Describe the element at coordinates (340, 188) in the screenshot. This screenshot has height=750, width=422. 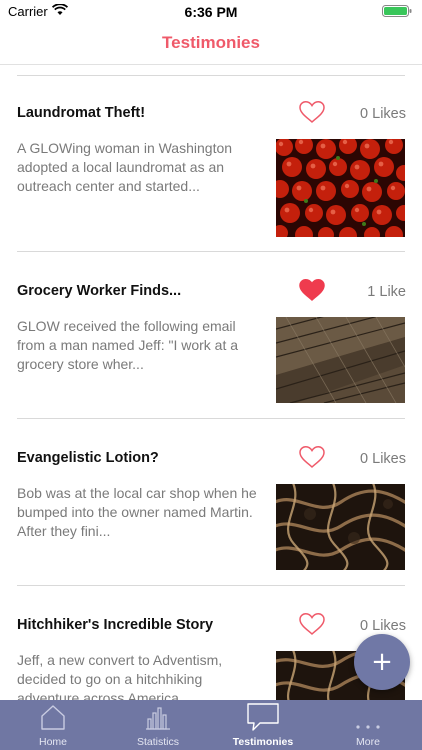
I see `thumbnail-tomatoes` at that location.